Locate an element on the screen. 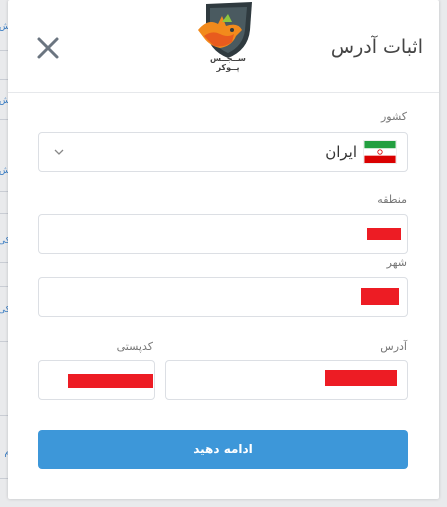 Image resolution: width=447 pixels, height=507 pixels. city-input is located at coordinates (223, 297).